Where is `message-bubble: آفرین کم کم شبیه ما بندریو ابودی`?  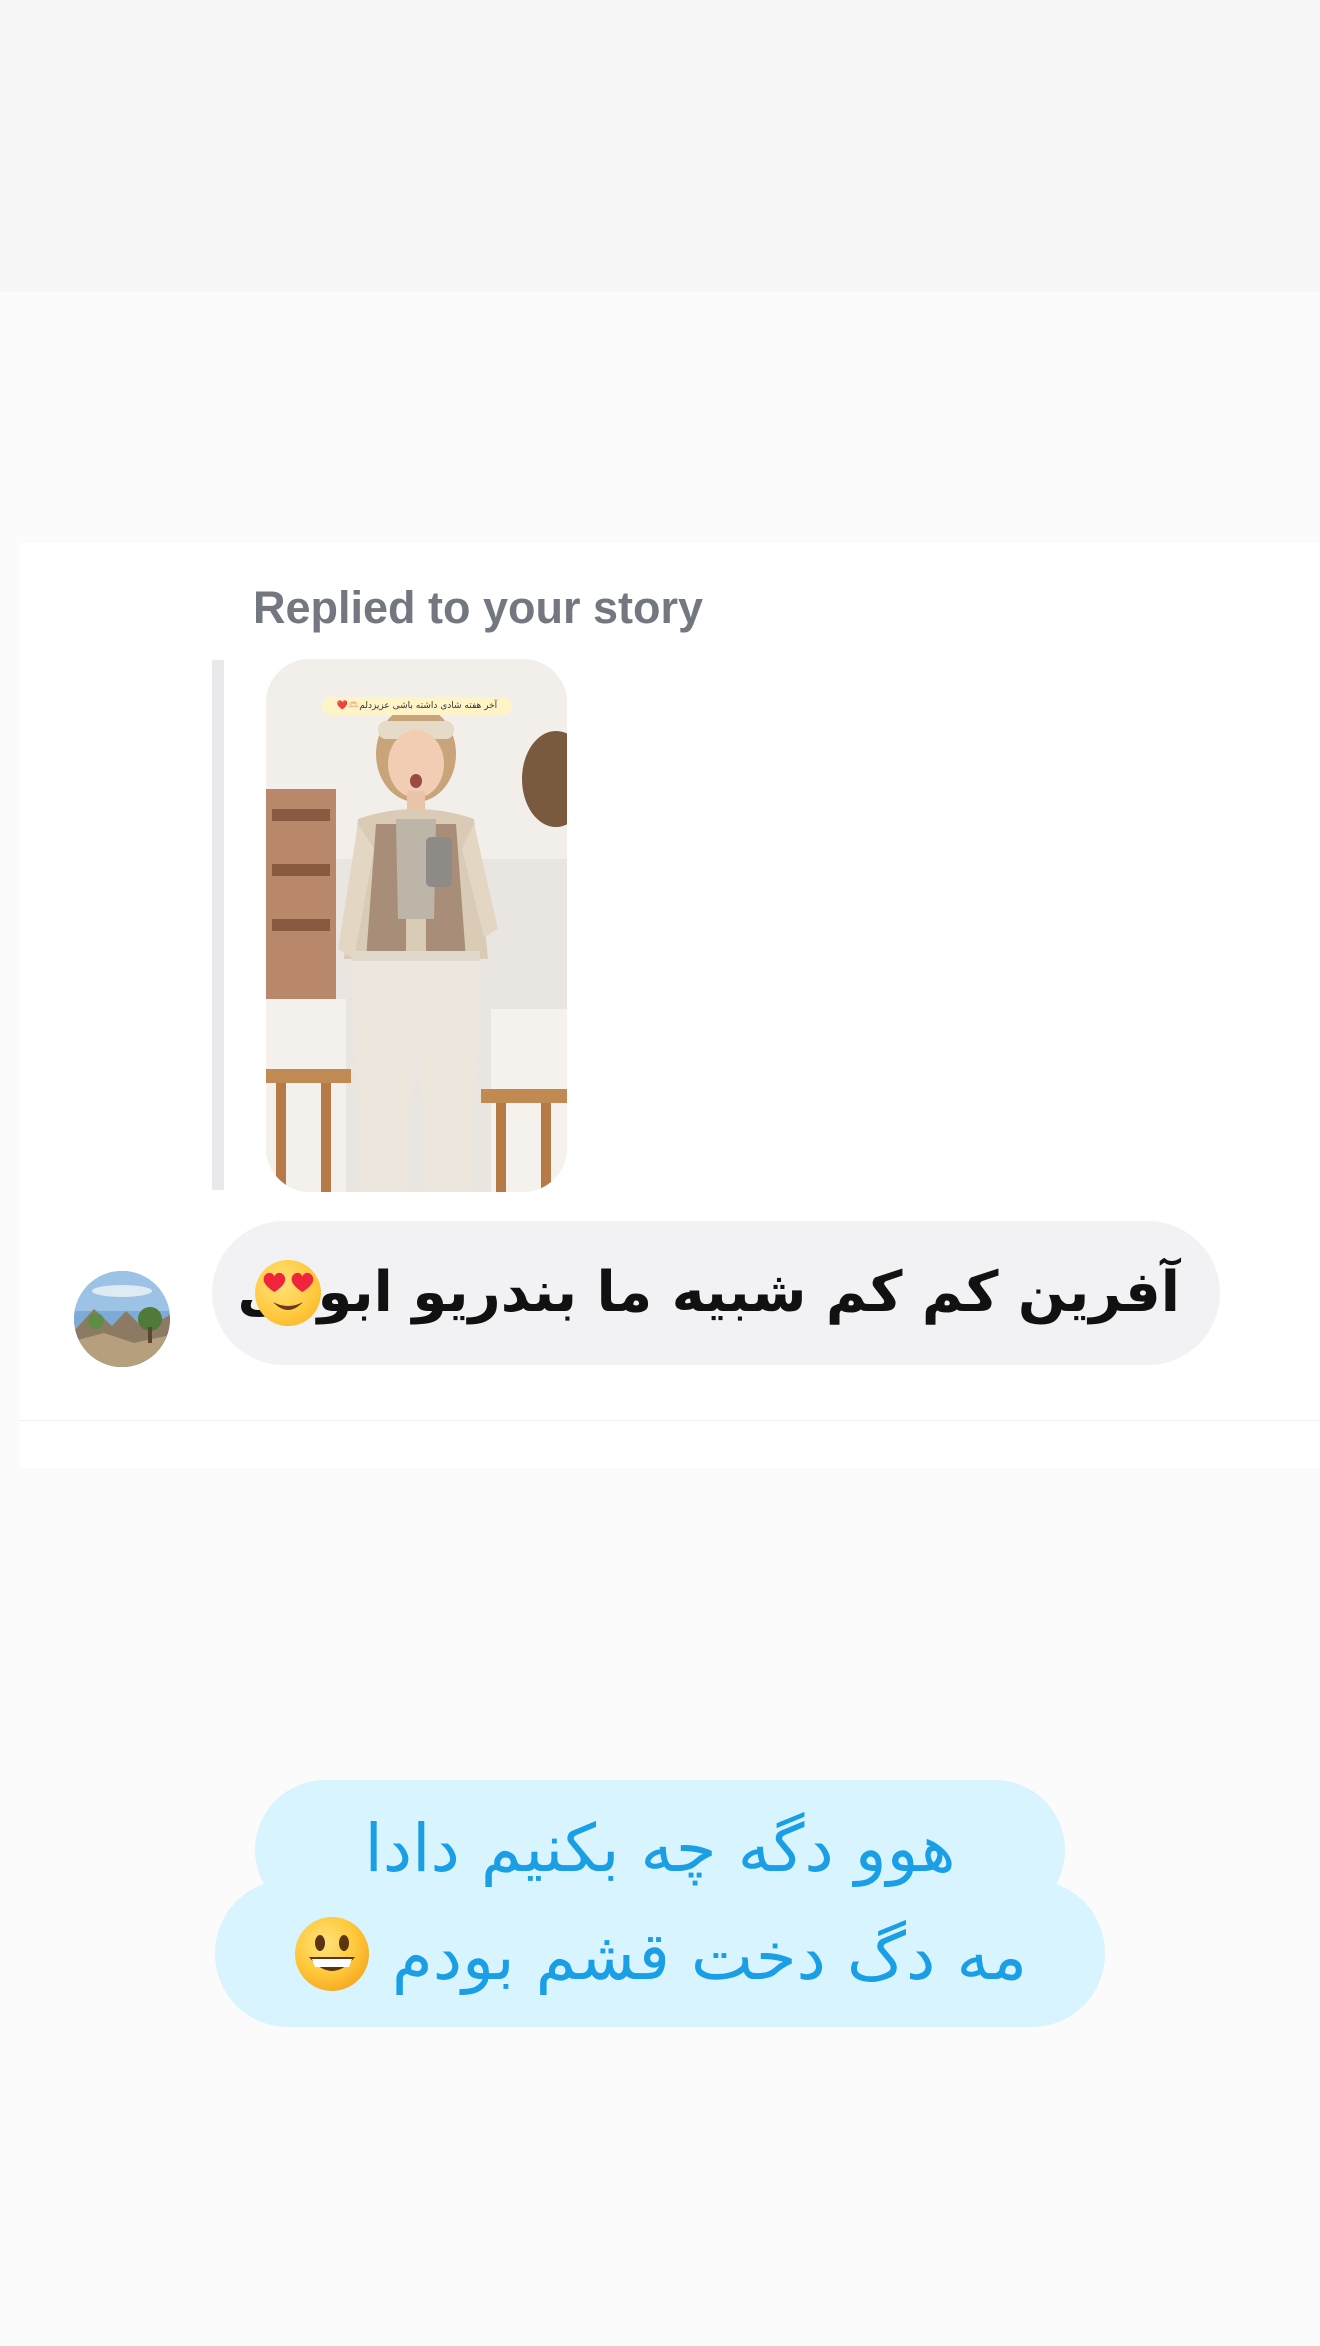
message-bubble: آفرین کم کم شبیه ما بندریو ابودی is located at coordinates (716, 1293).